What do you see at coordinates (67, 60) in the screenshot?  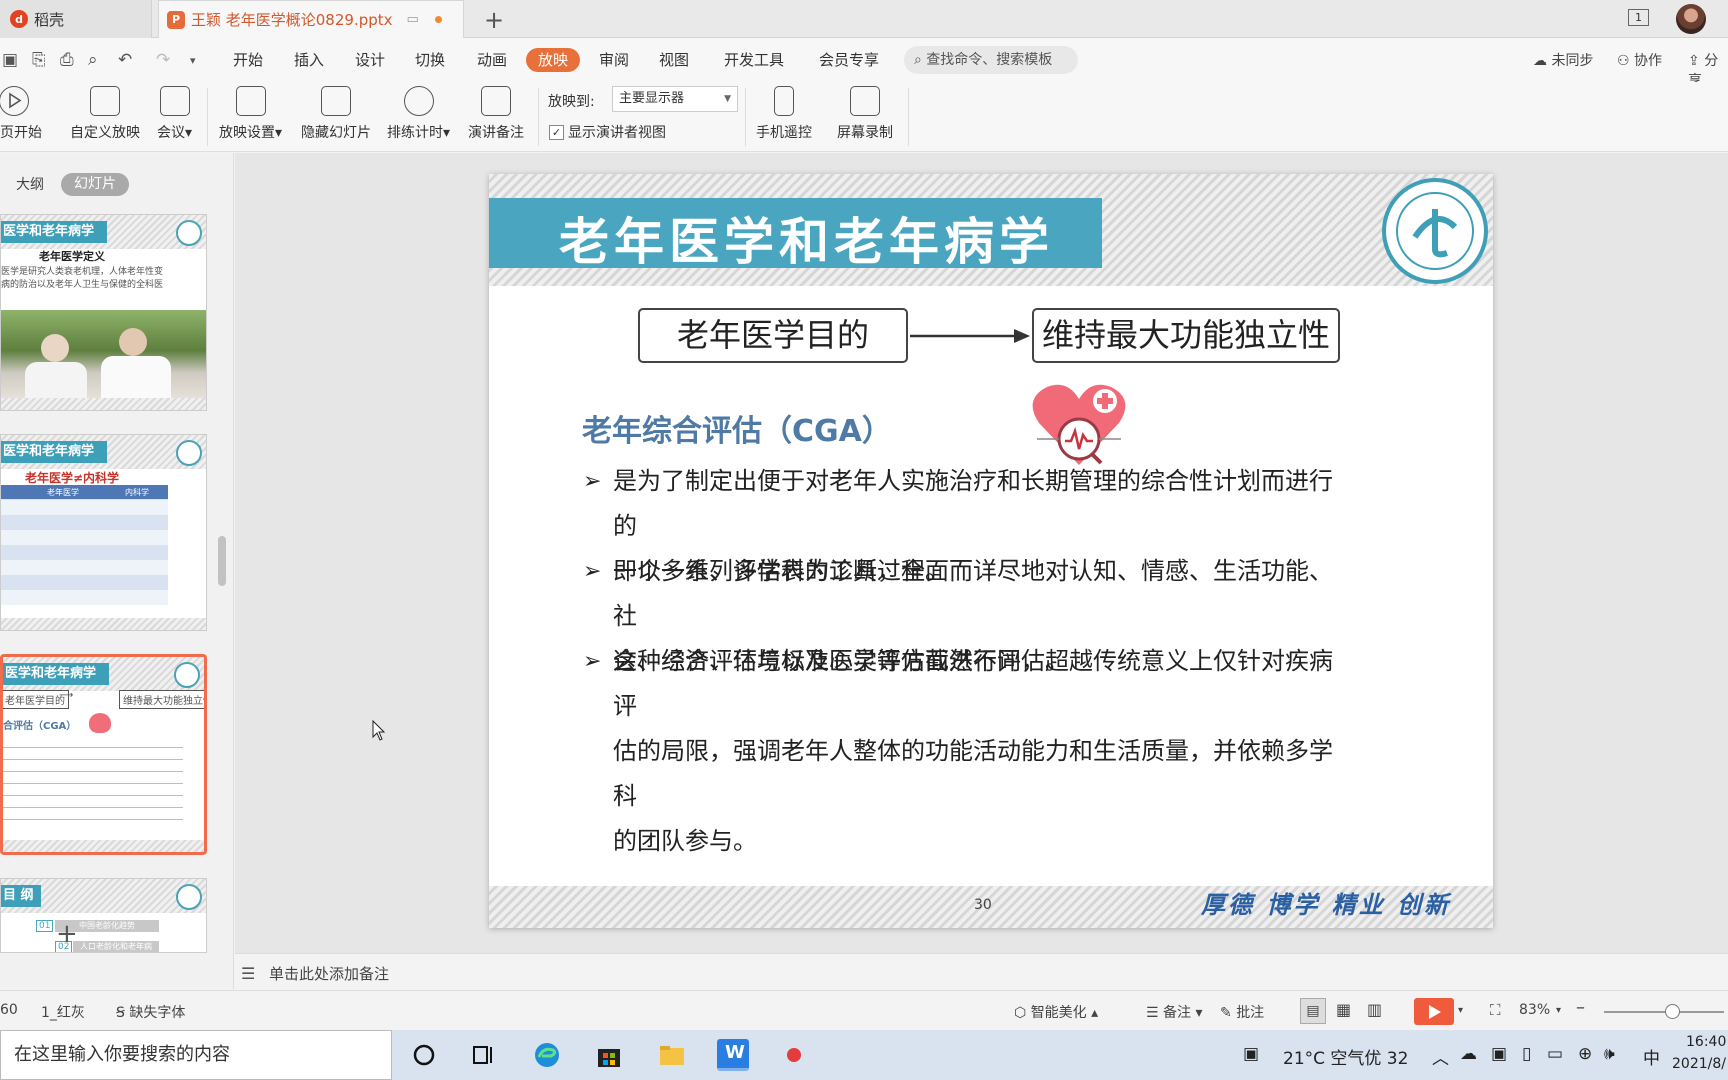 I see `print-icon: ⎙` at bounding box center [67, 60].